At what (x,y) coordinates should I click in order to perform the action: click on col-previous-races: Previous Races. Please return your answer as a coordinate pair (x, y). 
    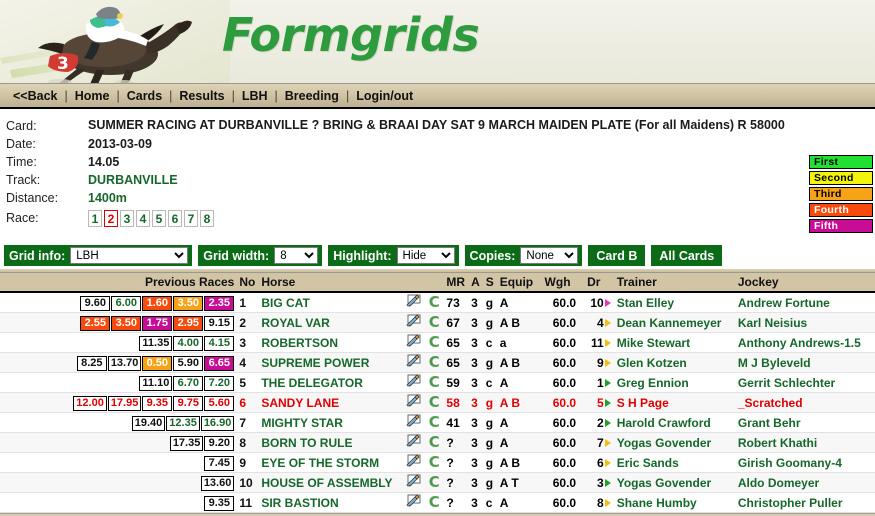
    Looking at the image, I should click on (118, 283).